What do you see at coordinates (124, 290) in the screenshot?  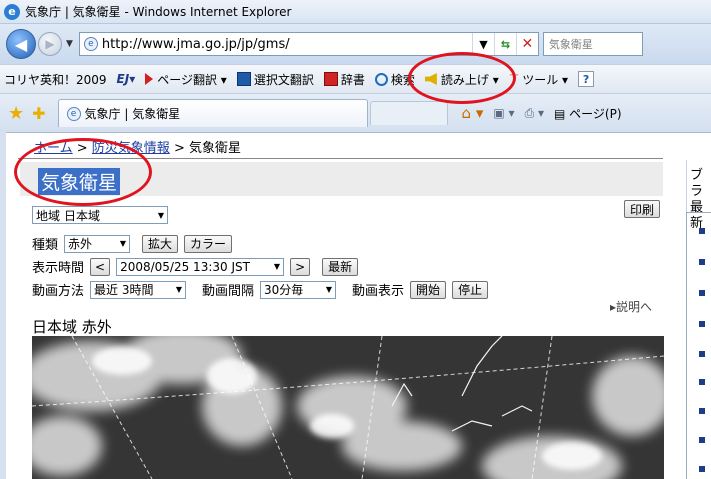 I see `anim-method-value: 最近 3時間` at bounding box center [124, 290].